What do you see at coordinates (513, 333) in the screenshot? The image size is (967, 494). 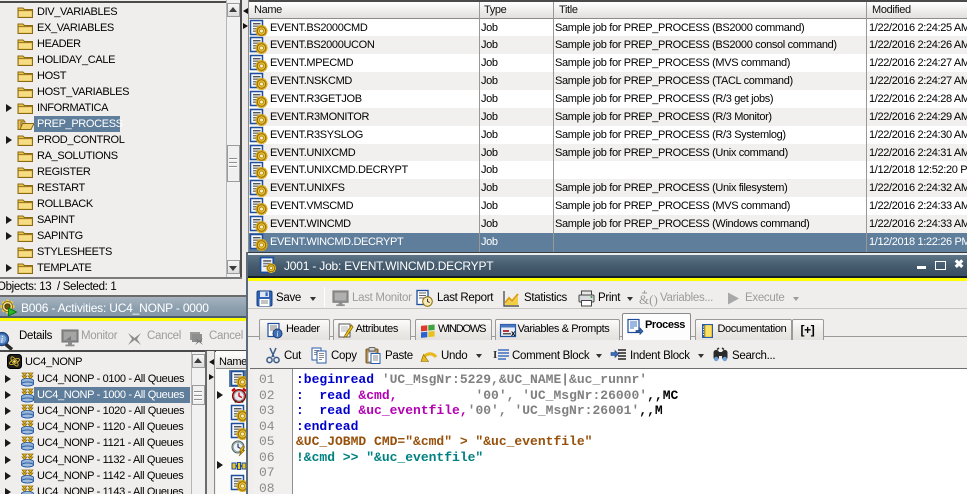 I see `svg-text: x` at bounding box center [513, 333].